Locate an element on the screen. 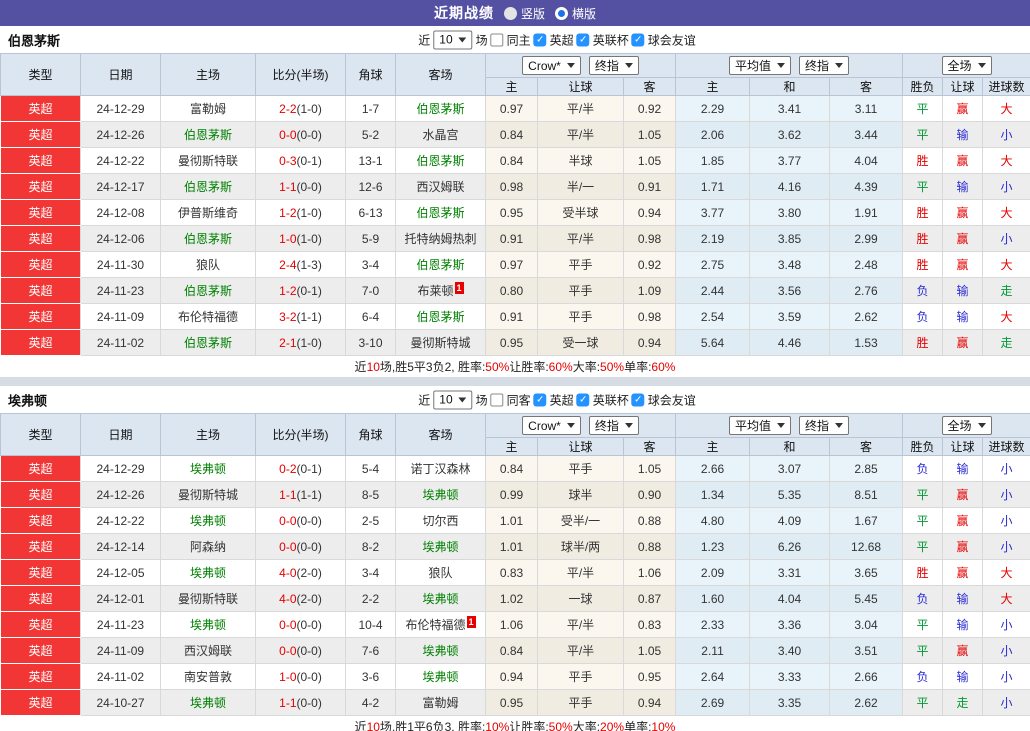 Image resolution: width=1030 pixels, height=731 pixels. away-team-name: 狼队 is located at coordinates (440, 573).